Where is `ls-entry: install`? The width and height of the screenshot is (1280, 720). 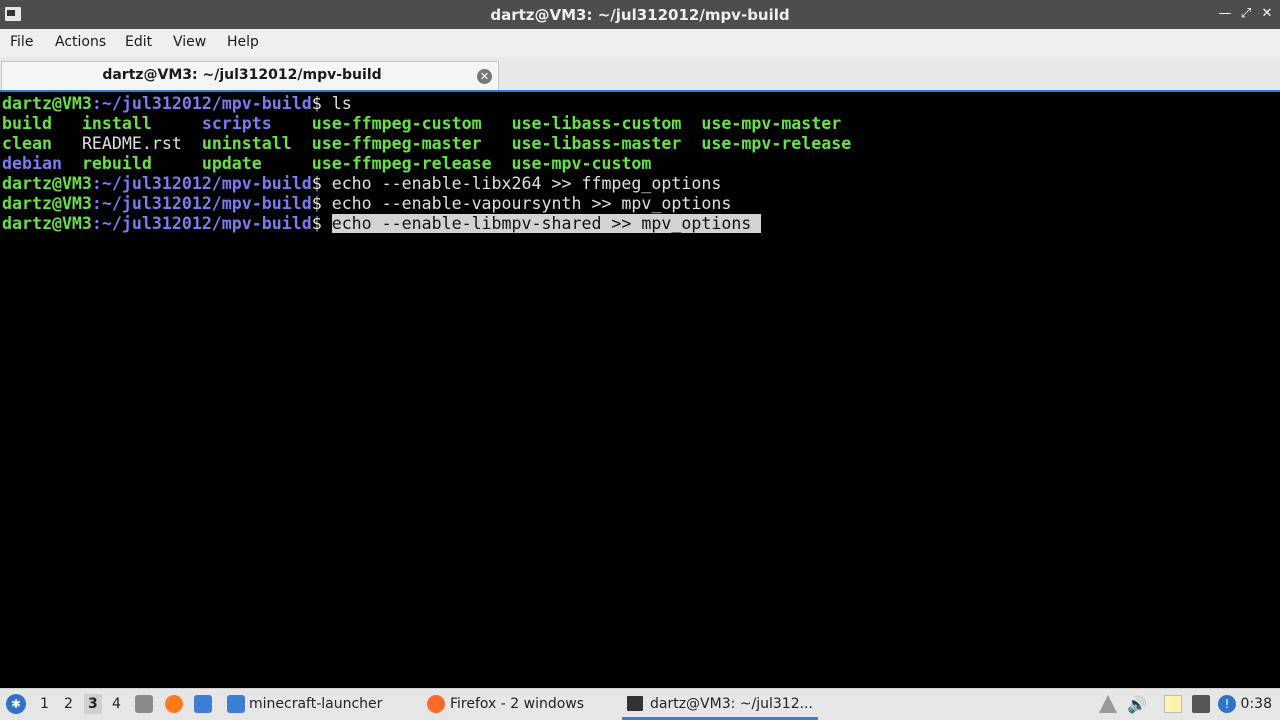 ls-entry: install is located at coordinates (116, 123).